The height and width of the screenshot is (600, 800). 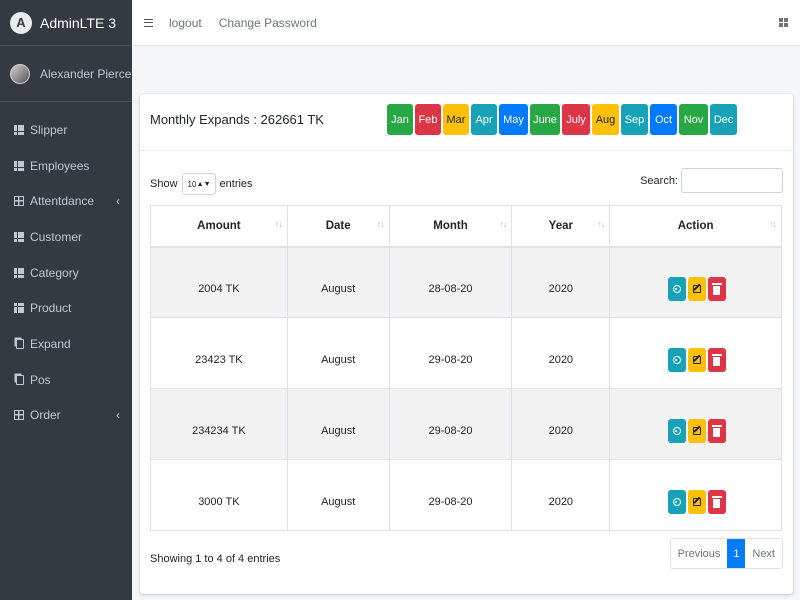 I want to click on entries-label: entries, so click(x=236, y=184).